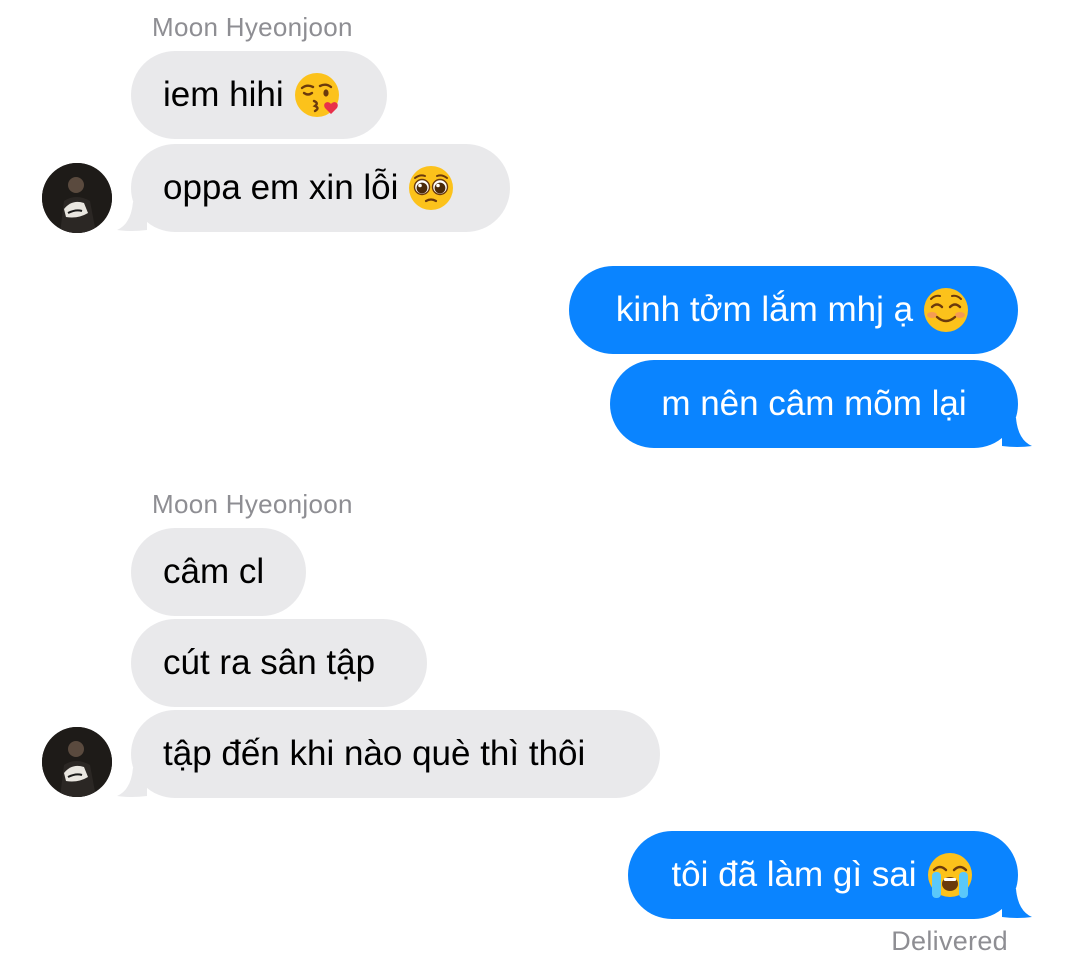 The height and width of the screenshot is (969, 1080). I want to click on message-text: oppa em xin lỗi, so click(281, 187).